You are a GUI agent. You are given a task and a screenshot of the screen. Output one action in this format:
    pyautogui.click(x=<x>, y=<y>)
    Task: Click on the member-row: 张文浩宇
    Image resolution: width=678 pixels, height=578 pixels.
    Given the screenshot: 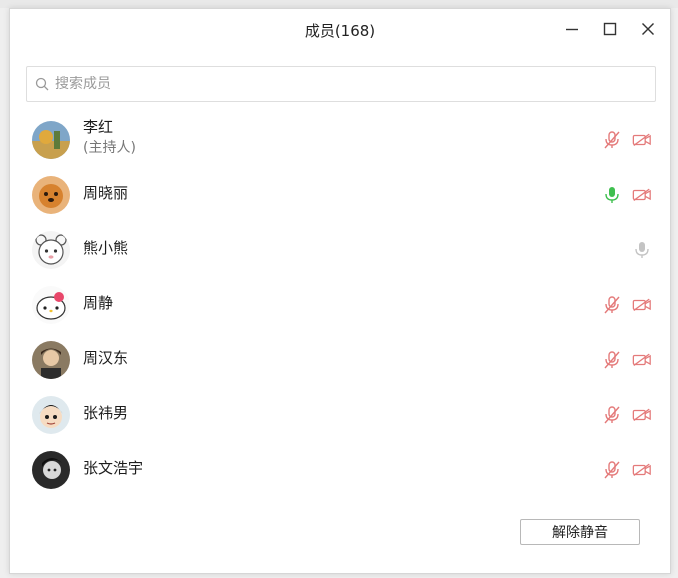 What is the action you would take?
    pyautogui.click(x=340, y=469)
    